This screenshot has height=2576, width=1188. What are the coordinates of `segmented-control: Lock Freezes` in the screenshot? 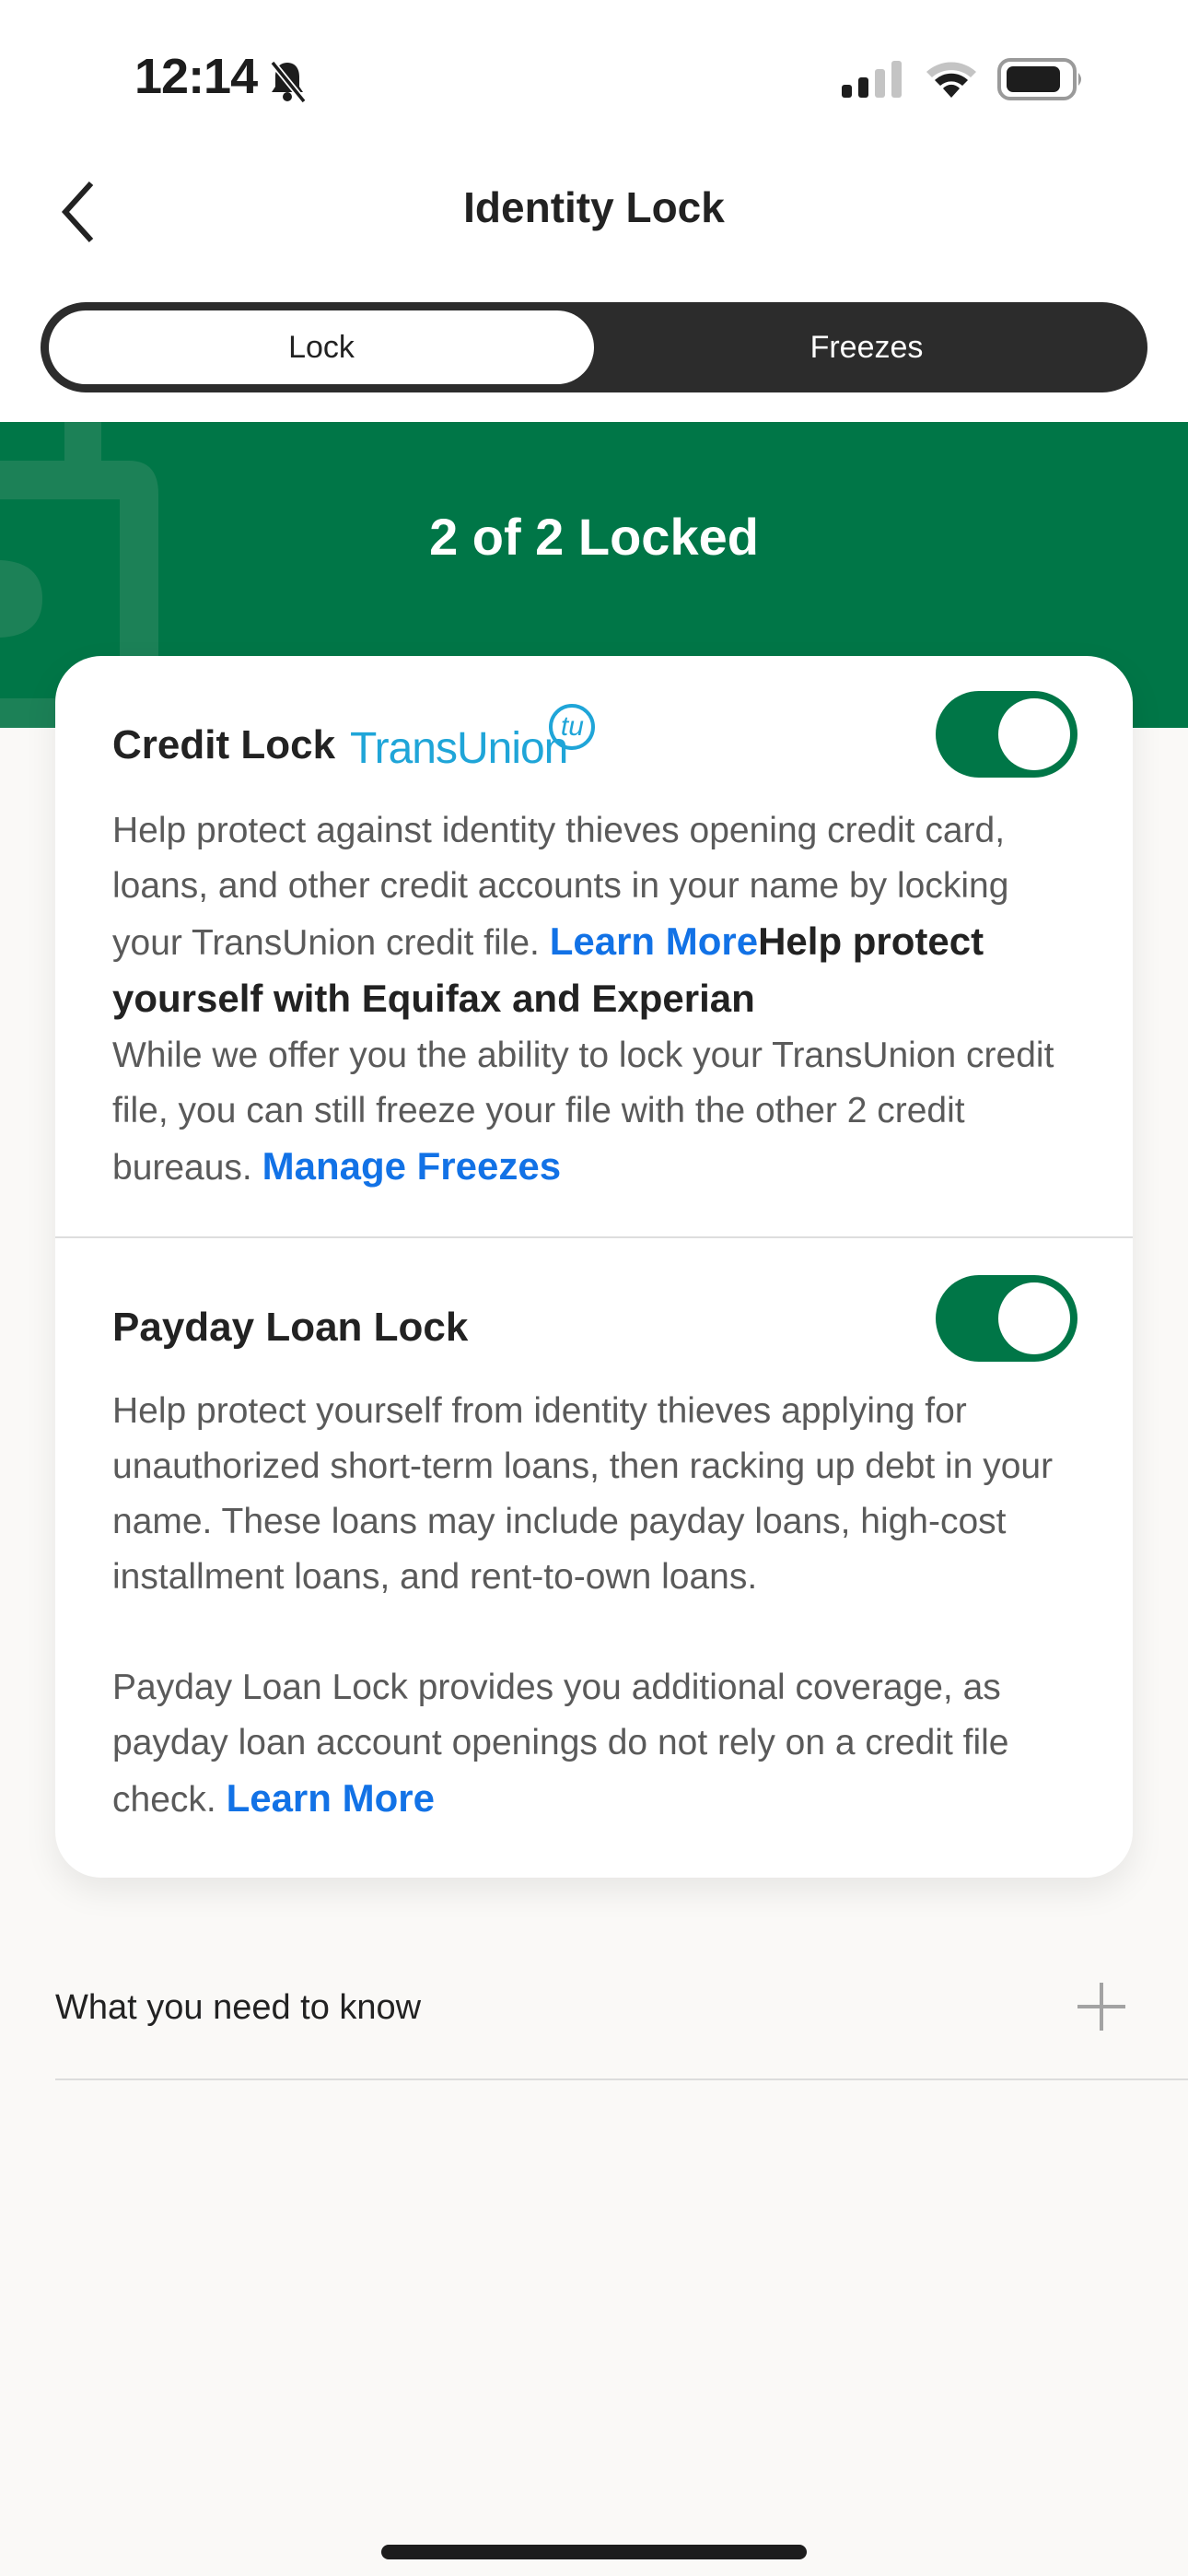 It's located at (594, 347).